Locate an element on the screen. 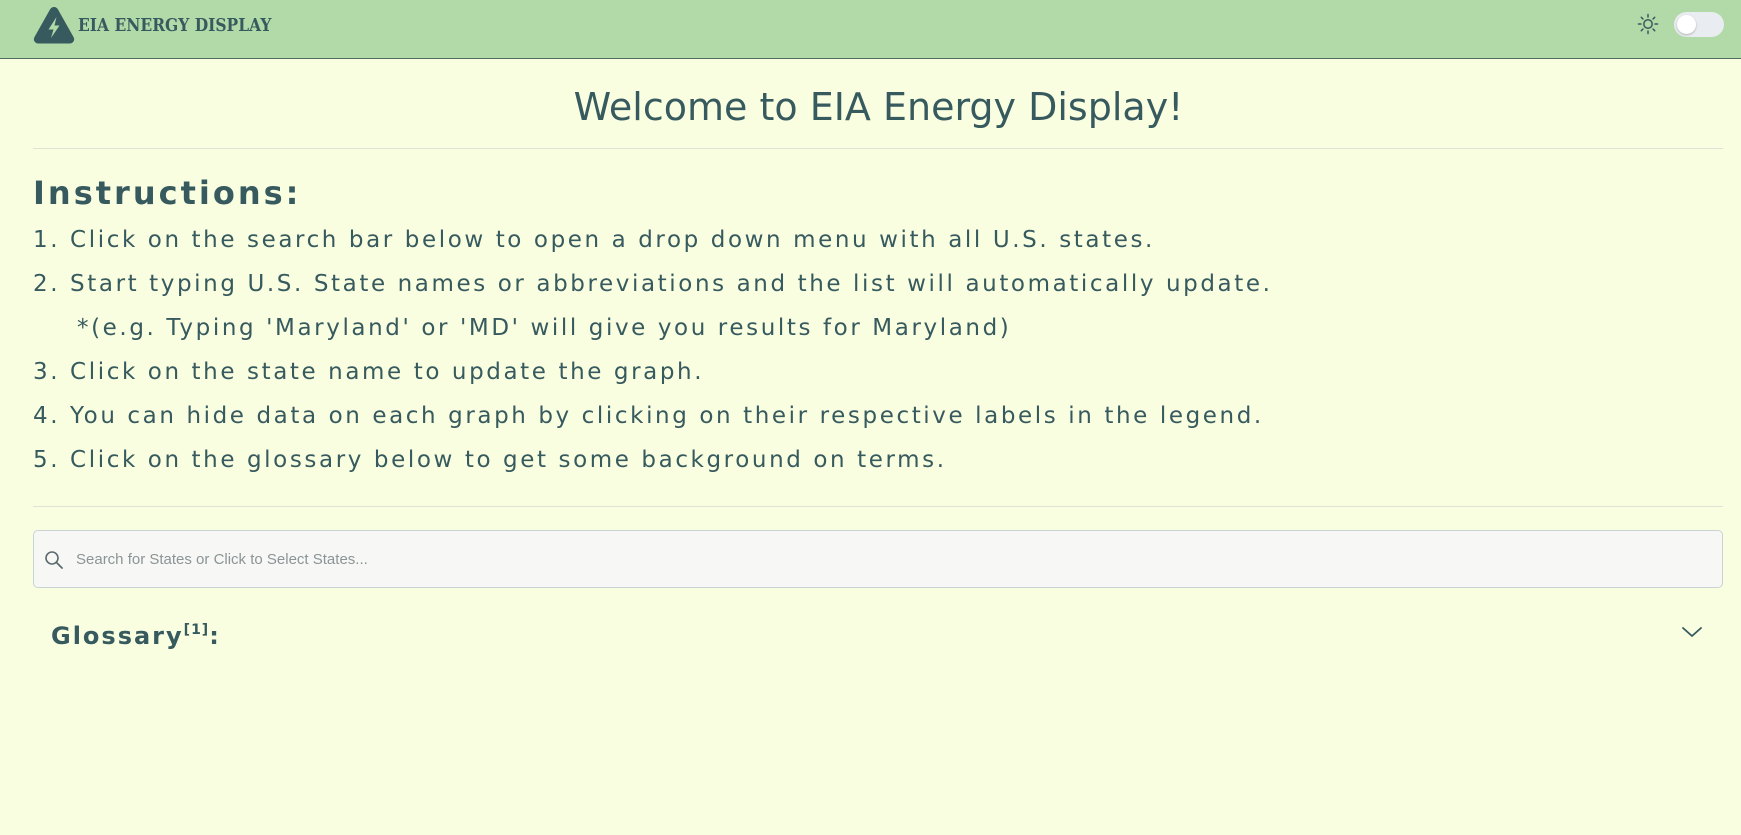  instructions-divider is located at coordinates (878, 506).